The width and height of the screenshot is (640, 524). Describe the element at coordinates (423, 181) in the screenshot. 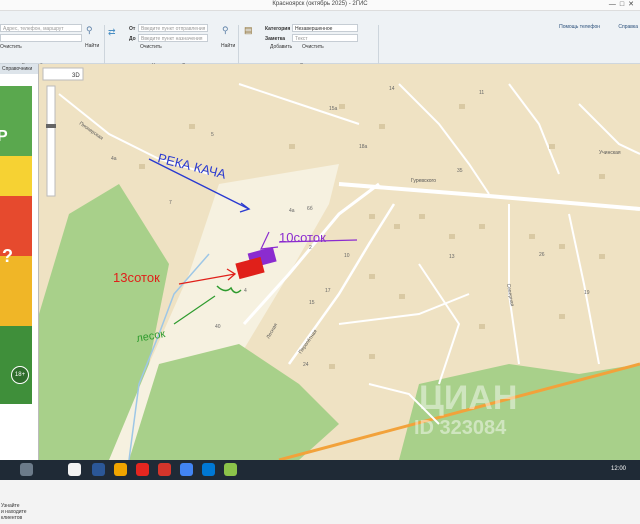

I see `street-label: Гуревского` at that location.